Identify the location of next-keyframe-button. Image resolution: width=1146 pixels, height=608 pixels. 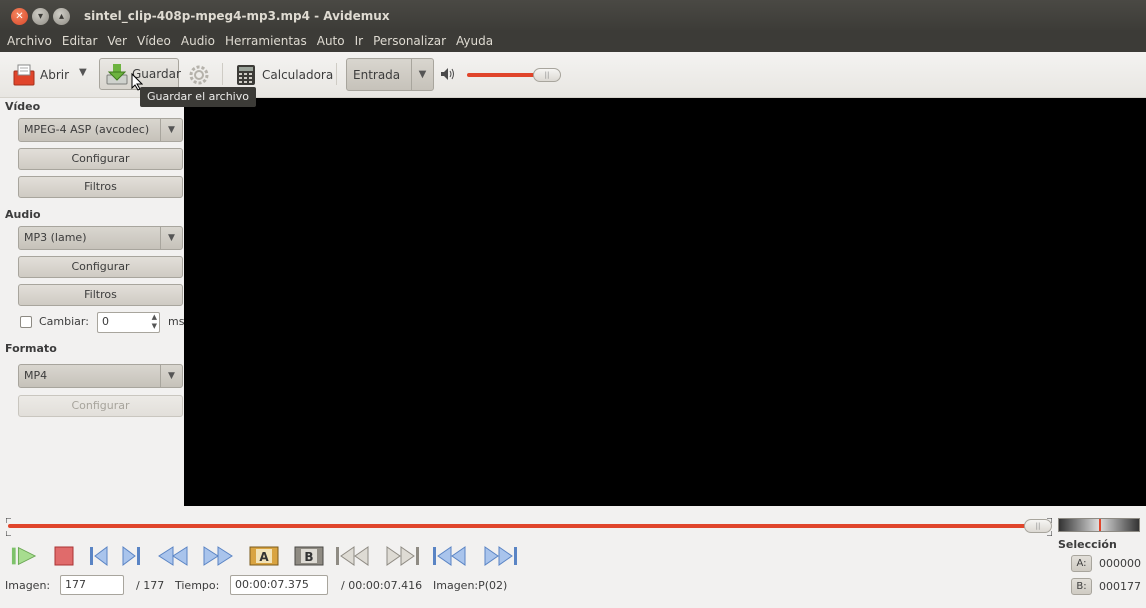
(218, 556).